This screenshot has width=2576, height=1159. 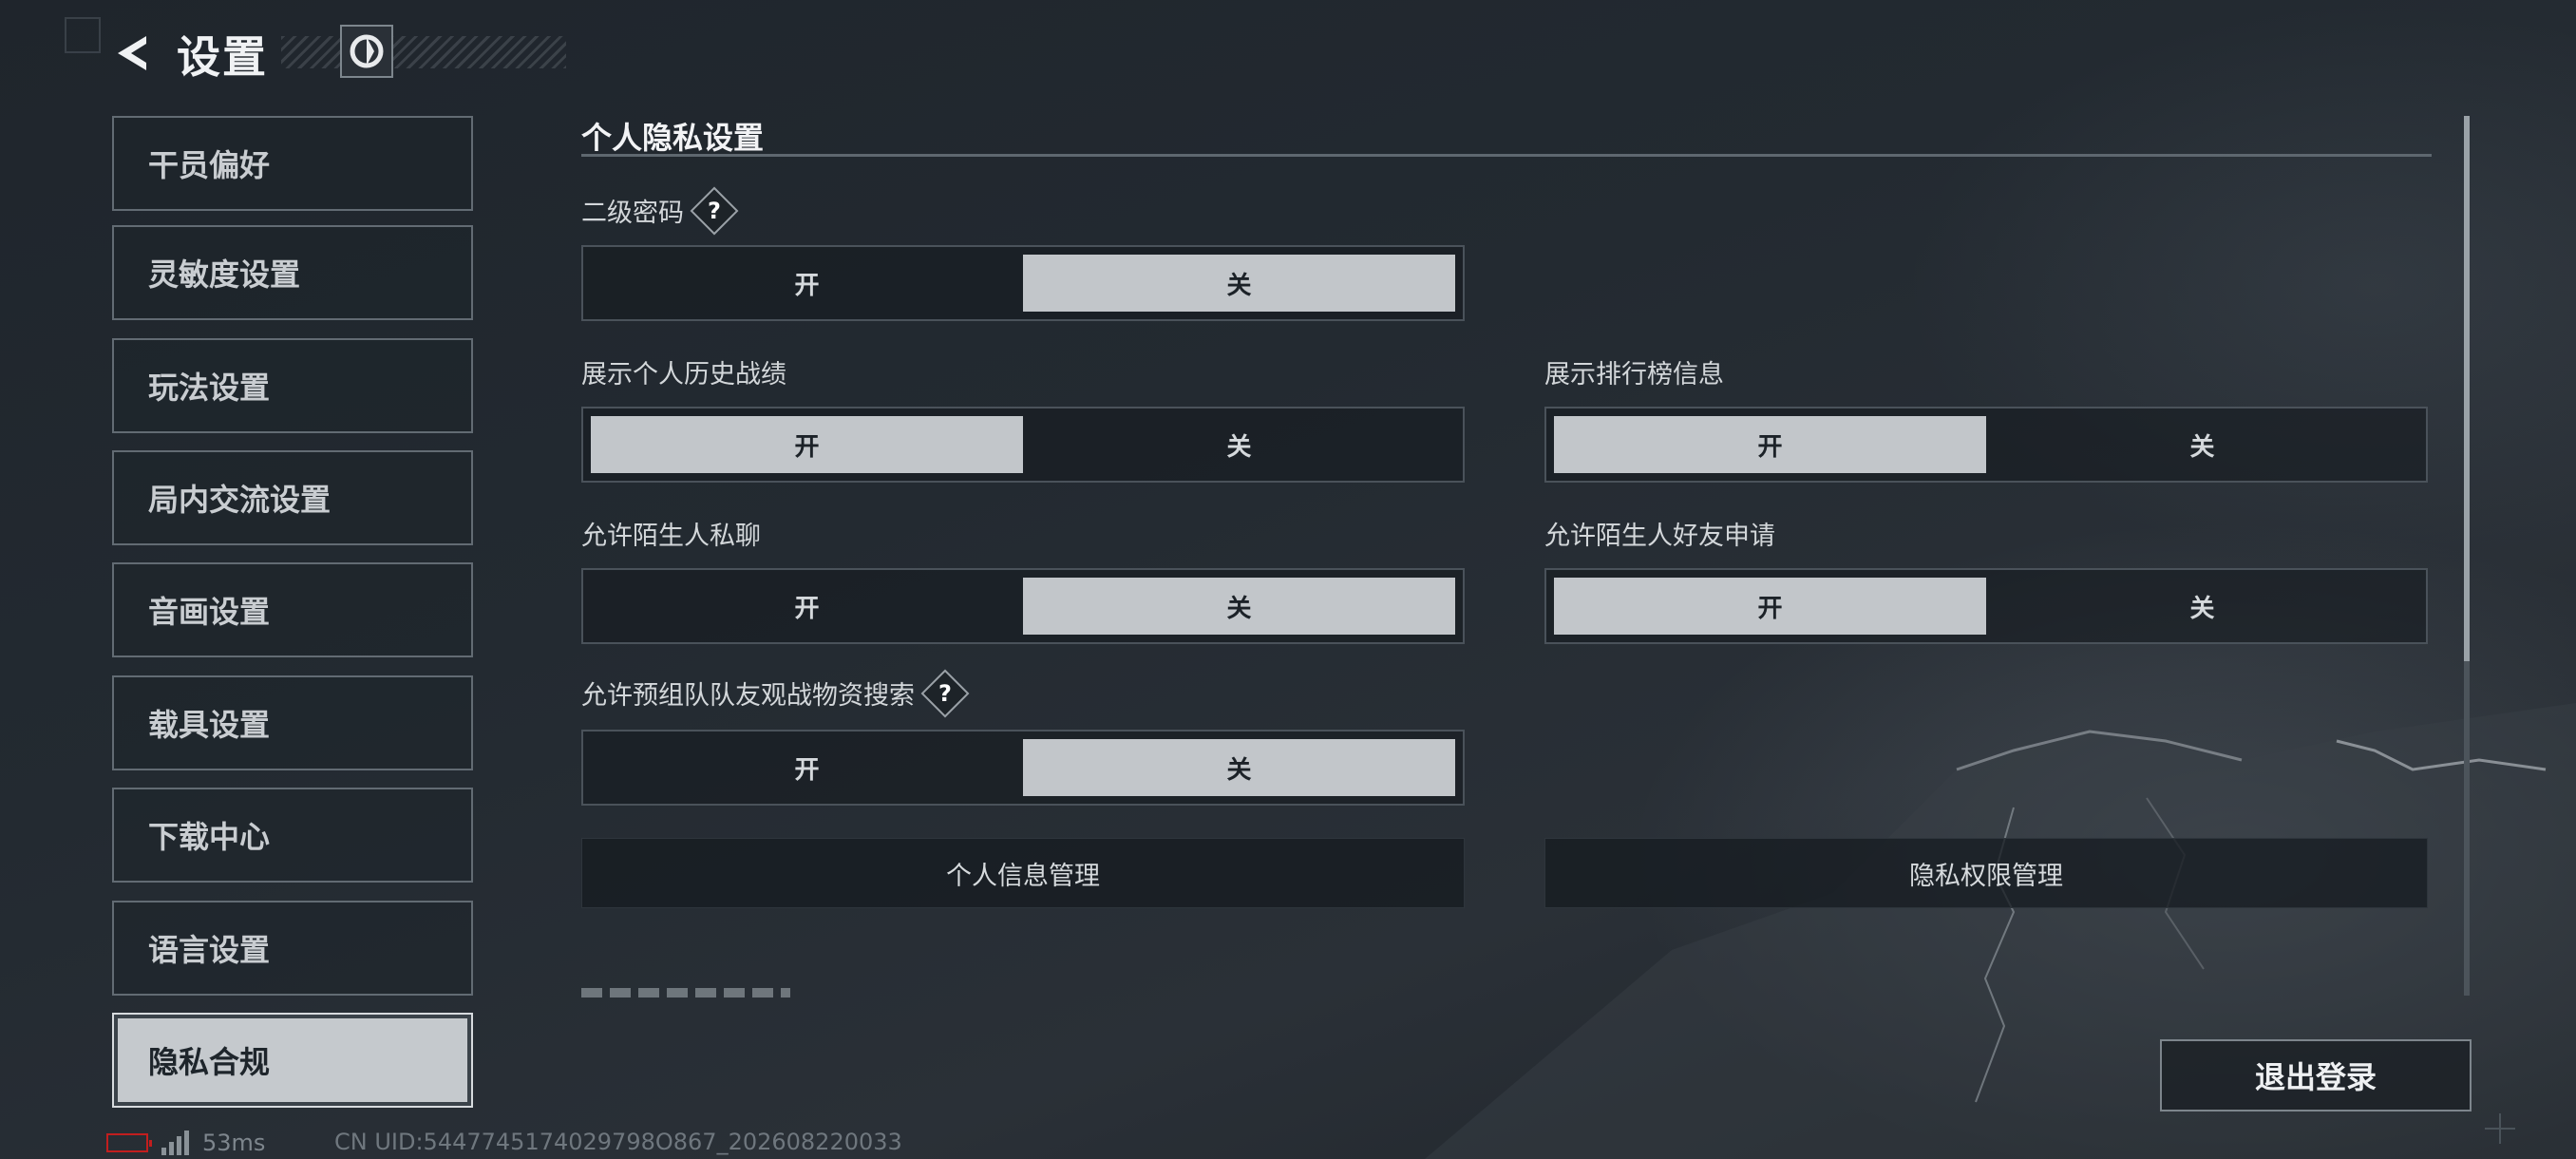 What do you see at coordinates (234, 1143) in the screenshot?
I see `ping-value: 53ms` at bounding box center [234, 1143].